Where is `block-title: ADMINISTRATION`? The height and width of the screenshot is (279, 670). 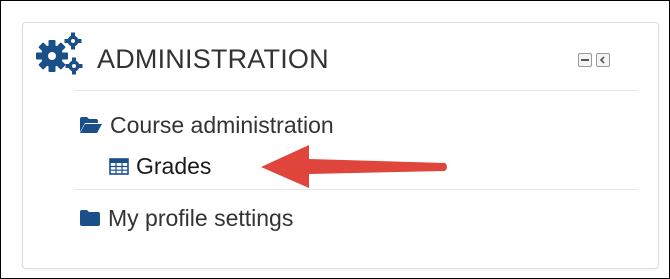 block-title: ADMINISTRATION is located at coordinates (213, 59).